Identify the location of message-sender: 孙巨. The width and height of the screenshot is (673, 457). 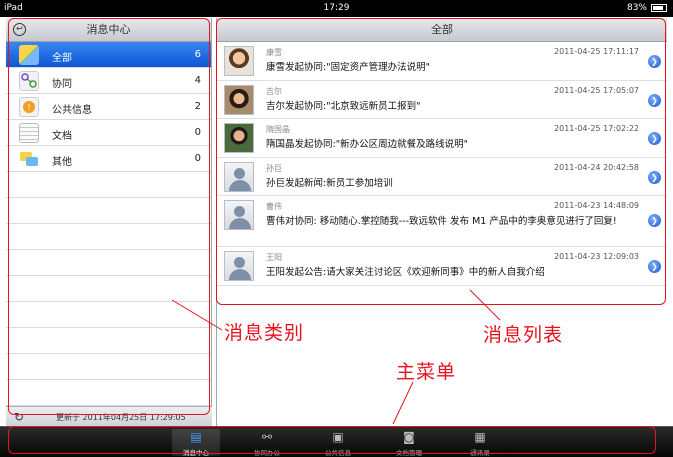
(274, 168).